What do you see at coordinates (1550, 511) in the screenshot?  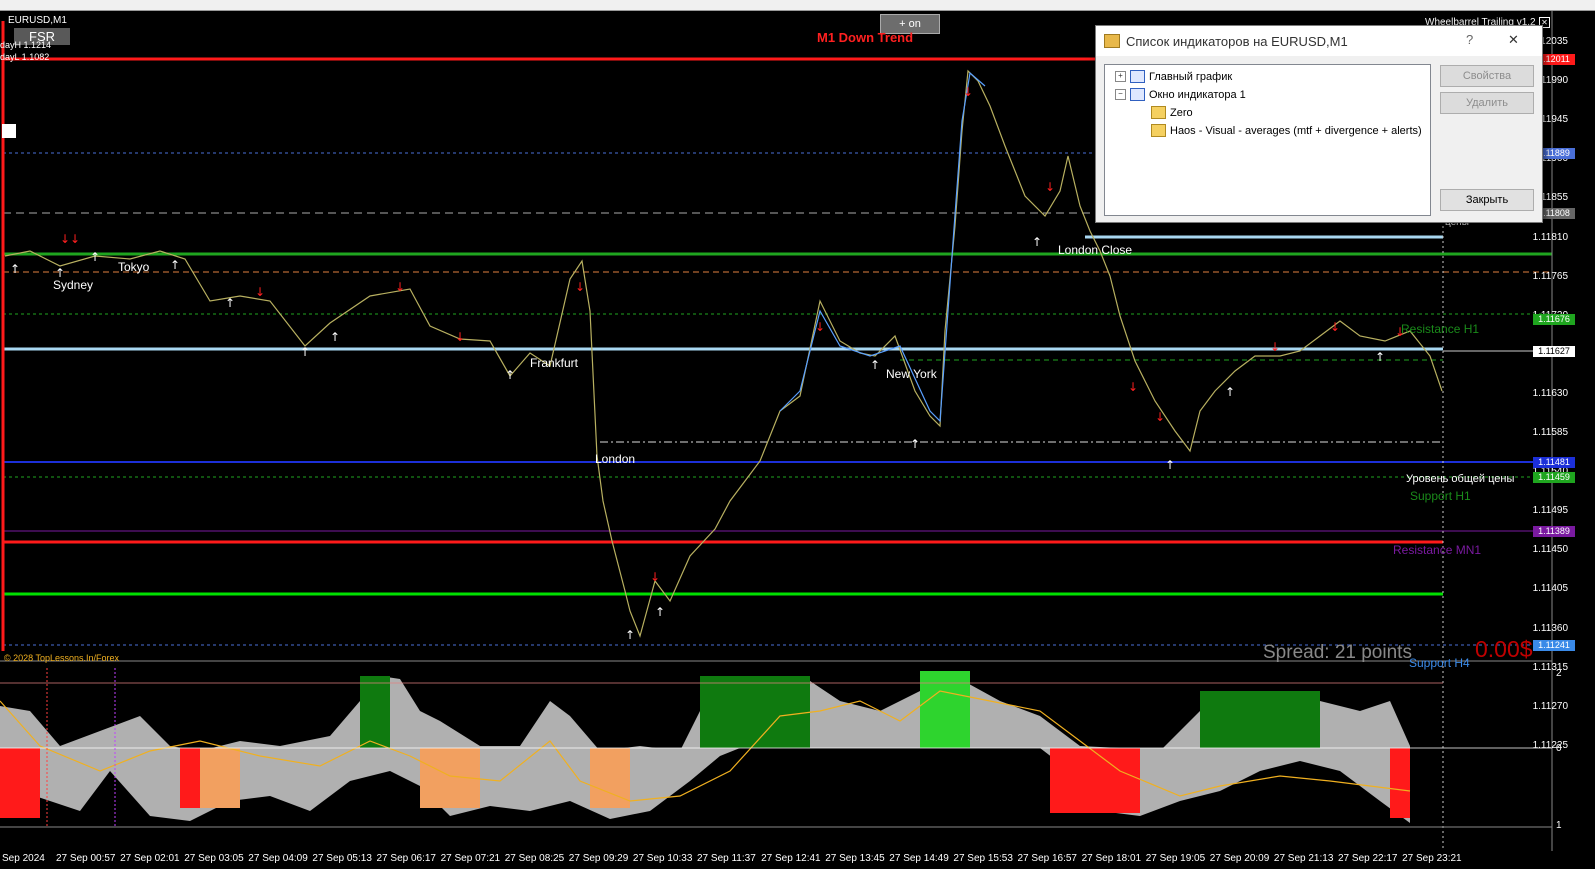 I see `price-axis-label: 1.11495` at bounding box center [1550, 511].